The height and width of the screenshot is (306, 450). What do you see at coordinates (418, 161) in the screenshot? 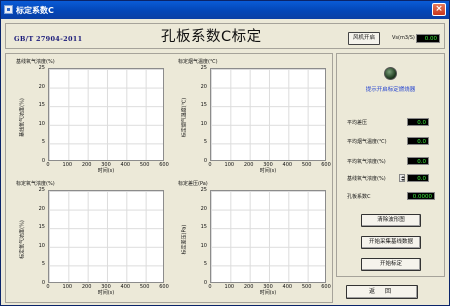
I see `avg-oxygen-display: 0.0` at bounding box center [418, 161].